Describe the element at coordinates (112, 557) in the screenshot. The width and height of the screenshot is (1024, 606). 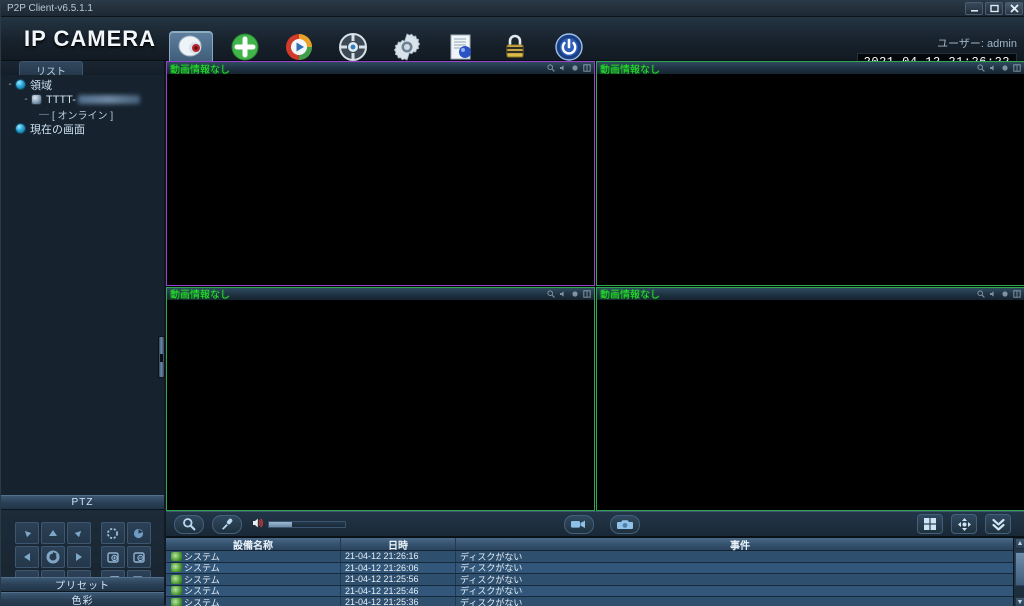
I see `zoom-in-button` at that location.